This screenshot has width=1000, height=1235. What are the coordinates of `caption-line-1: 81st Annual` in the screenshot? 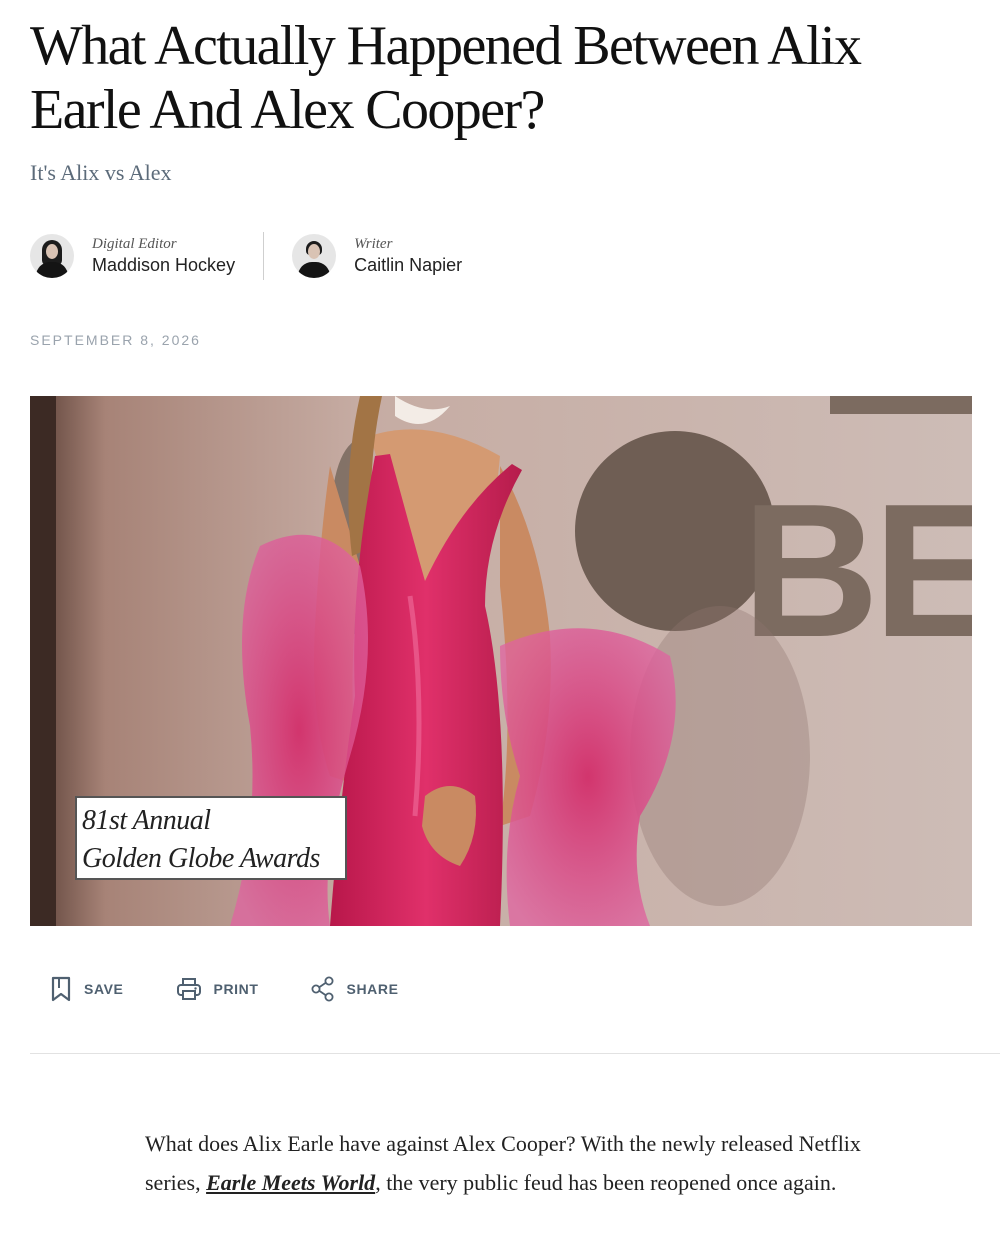 It's located at (146, 820).